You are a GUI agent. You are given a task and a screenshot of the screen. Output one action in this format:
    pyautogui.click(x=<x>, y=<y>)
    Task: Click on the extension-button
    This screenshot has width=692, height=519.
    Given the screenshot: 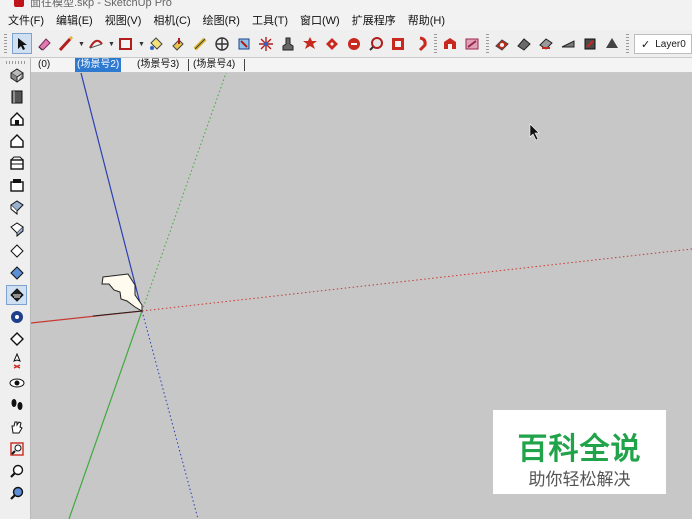 What is the action you would take?
    pyautogui.click(x=472, y=43)
    